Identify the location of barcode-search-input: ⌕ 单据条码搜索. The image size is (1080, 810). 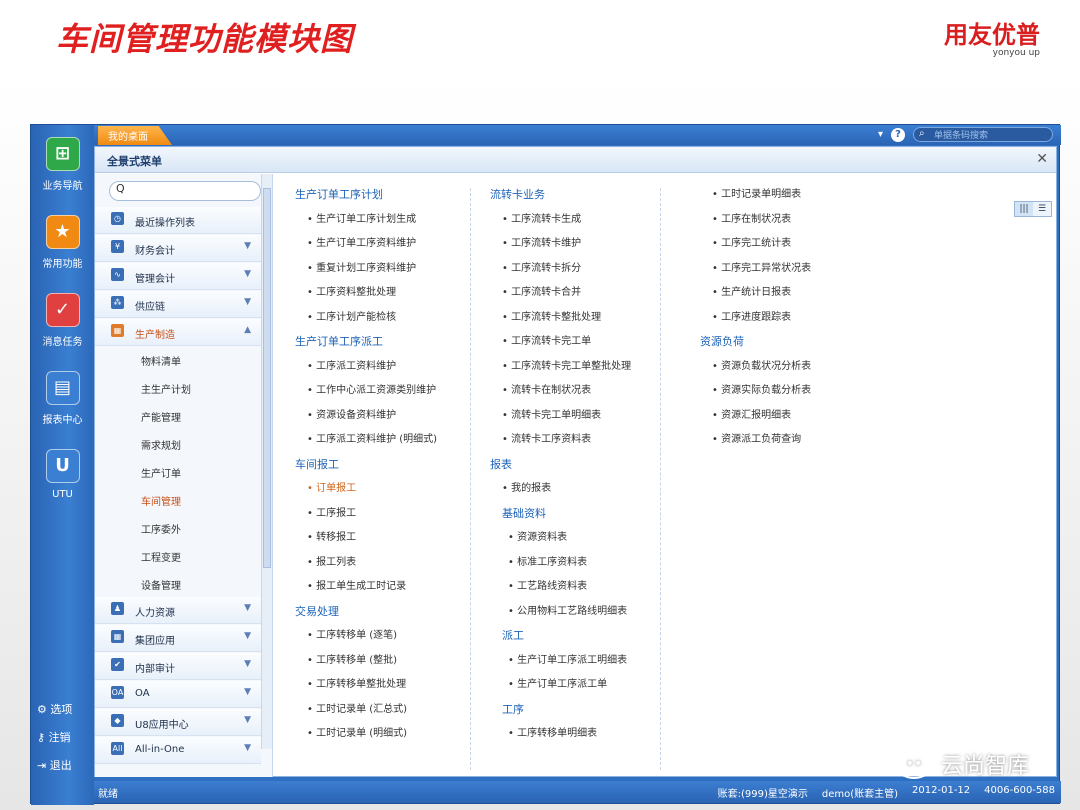
(983, 134).